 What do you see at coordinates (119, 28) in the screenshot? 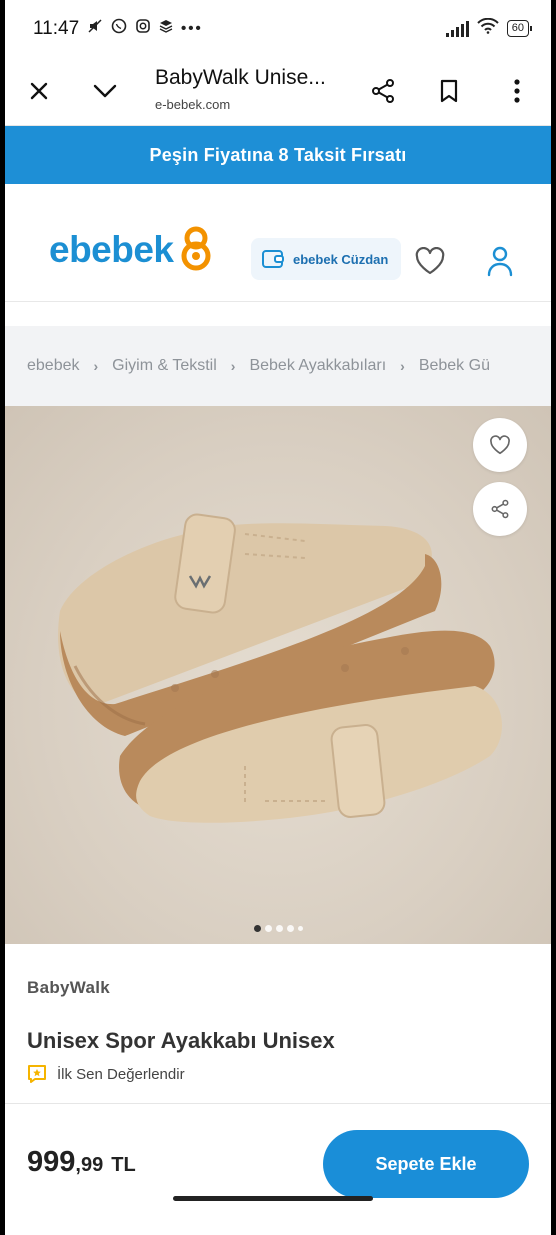
I see `whatsapp-icon` at bounding box center [119, 28].